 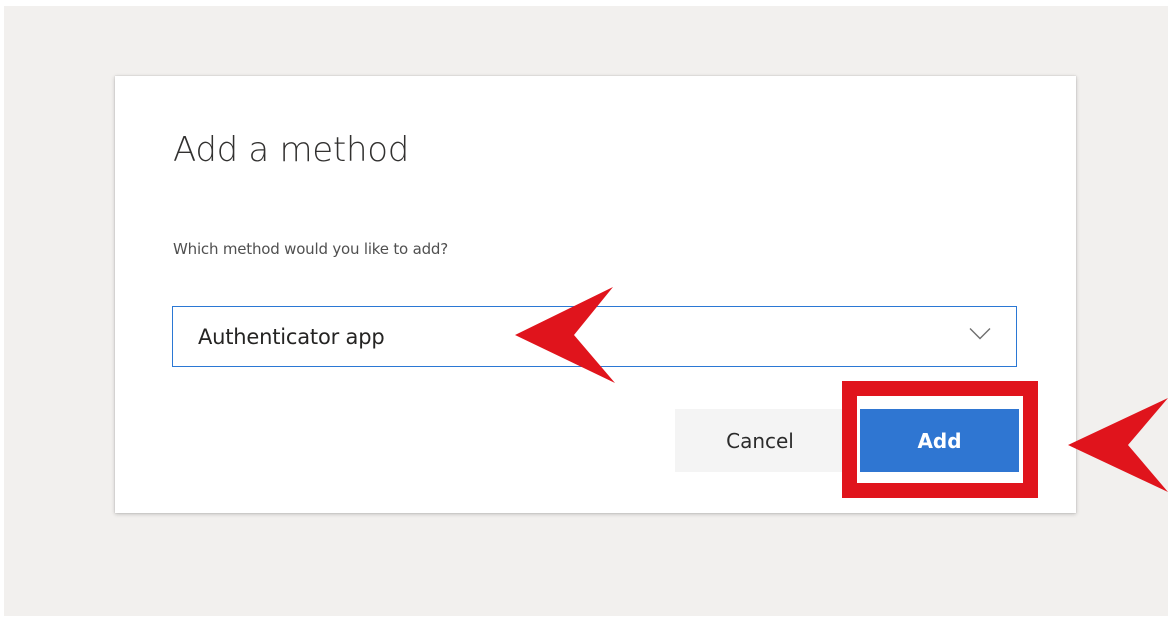 What do you see at coordinates (291, 150) in the screenshot?
I see `dialog-title: Add a method` at bounding box center [291, 150].